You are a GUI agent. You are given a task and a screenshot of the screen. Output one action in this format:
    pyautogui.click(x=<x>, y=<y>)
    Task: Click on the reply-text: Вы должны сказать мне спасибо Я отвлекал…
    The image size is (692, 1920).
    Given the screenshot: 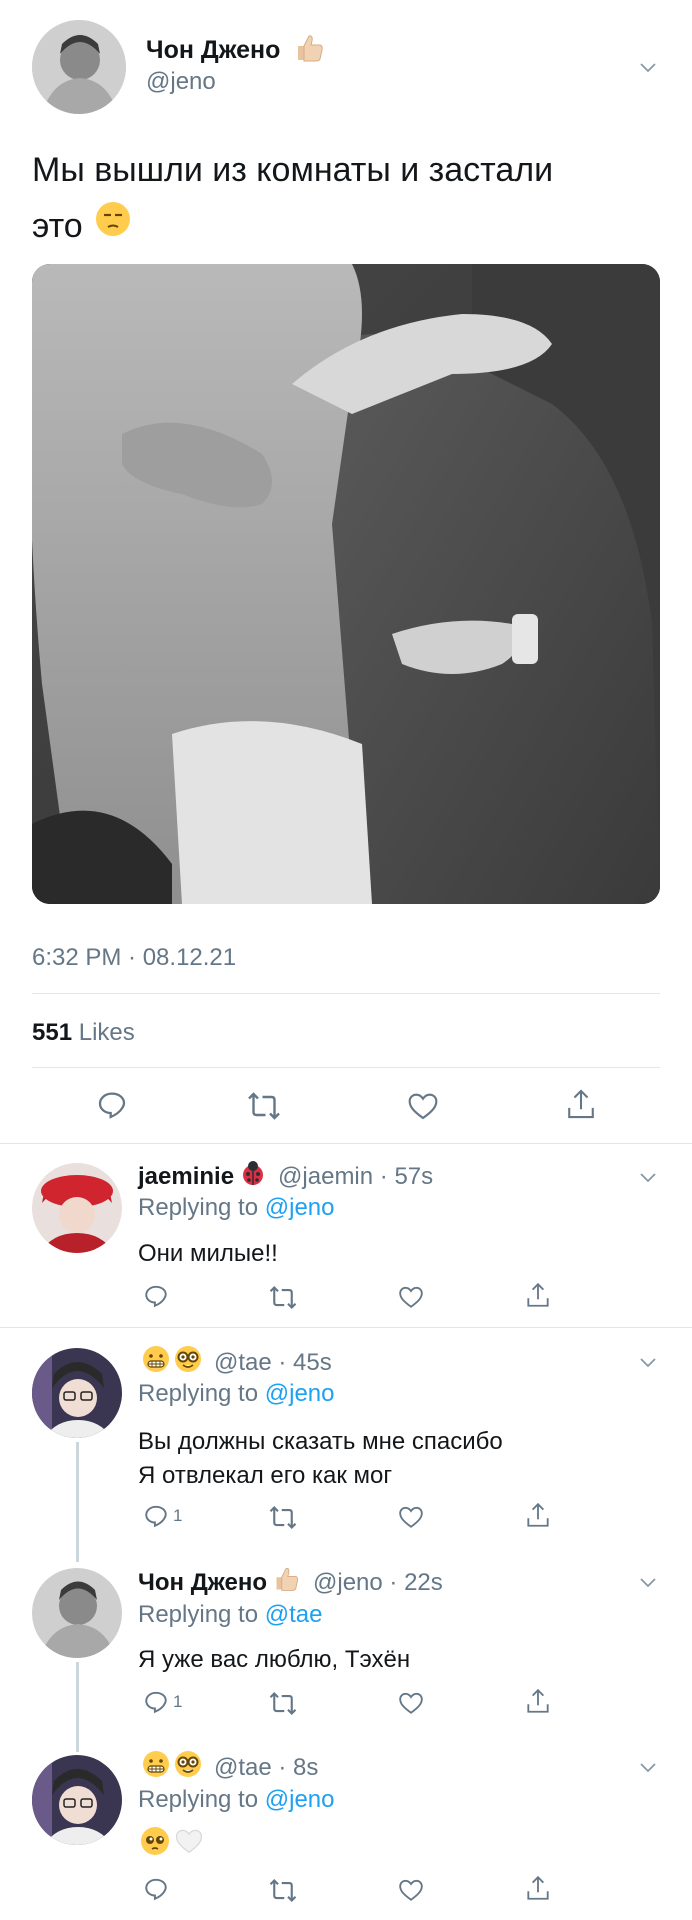 What is the action you would take?
    pyautogui.click(x=320, y=1459)
    